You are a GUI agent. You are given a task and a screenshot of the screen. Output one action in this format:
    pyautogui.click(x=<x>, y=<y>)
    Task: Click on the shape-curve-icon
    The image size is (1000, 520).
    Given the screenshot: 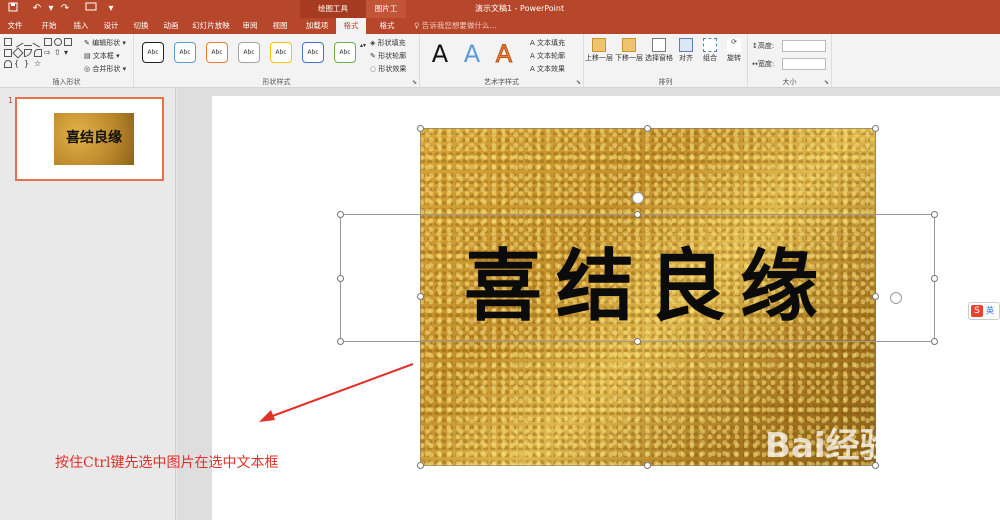 What is the action you would take?
    pyautogui.click(x=38, y=53)
    